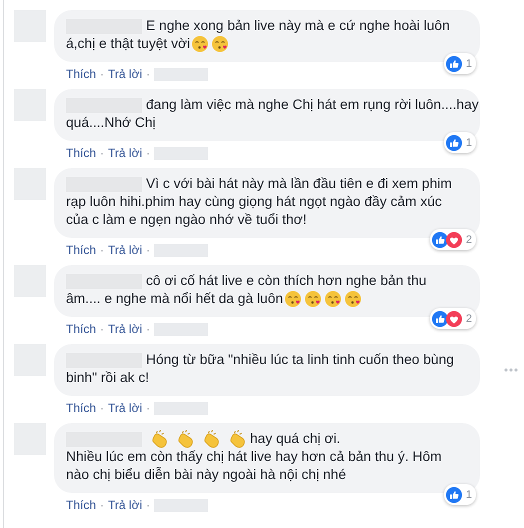 The image size is (524, 528). What do you see at coordinates (254, 457) in the screenshot?
I see `comment-text: Nhiều lúc em còn thấy chị hát live hay hơn cả bản thu ý. Hôm` at bounding box center [254, 457].